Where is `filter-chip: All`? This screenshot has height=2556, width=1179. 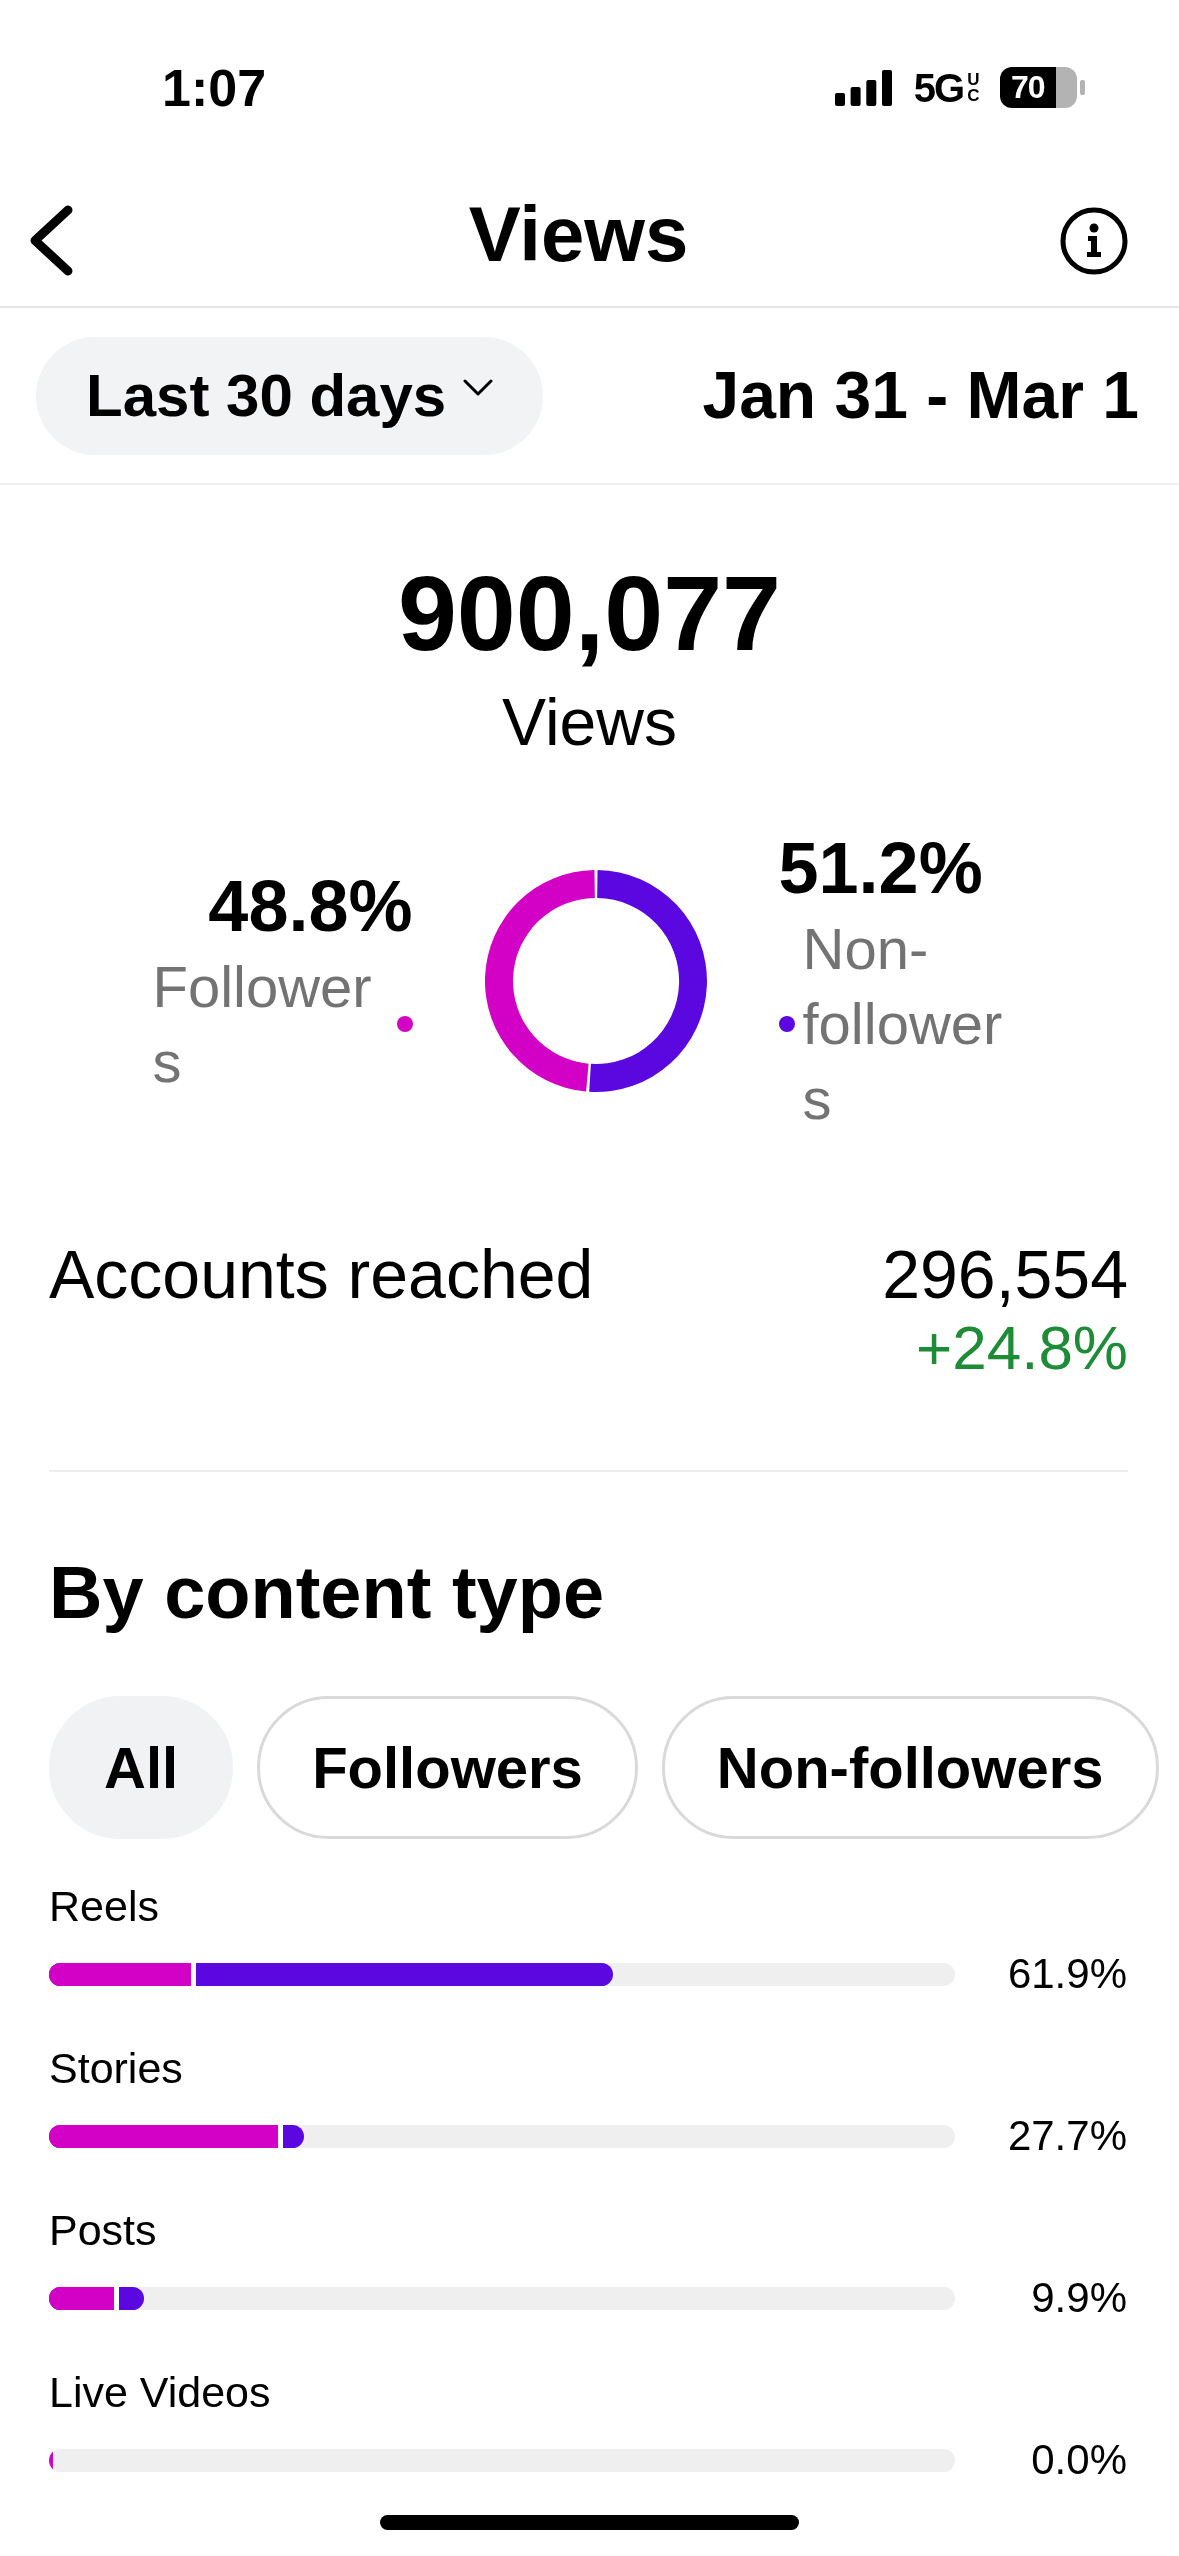 filter-chip: All is located at coordinates (141, 1767).